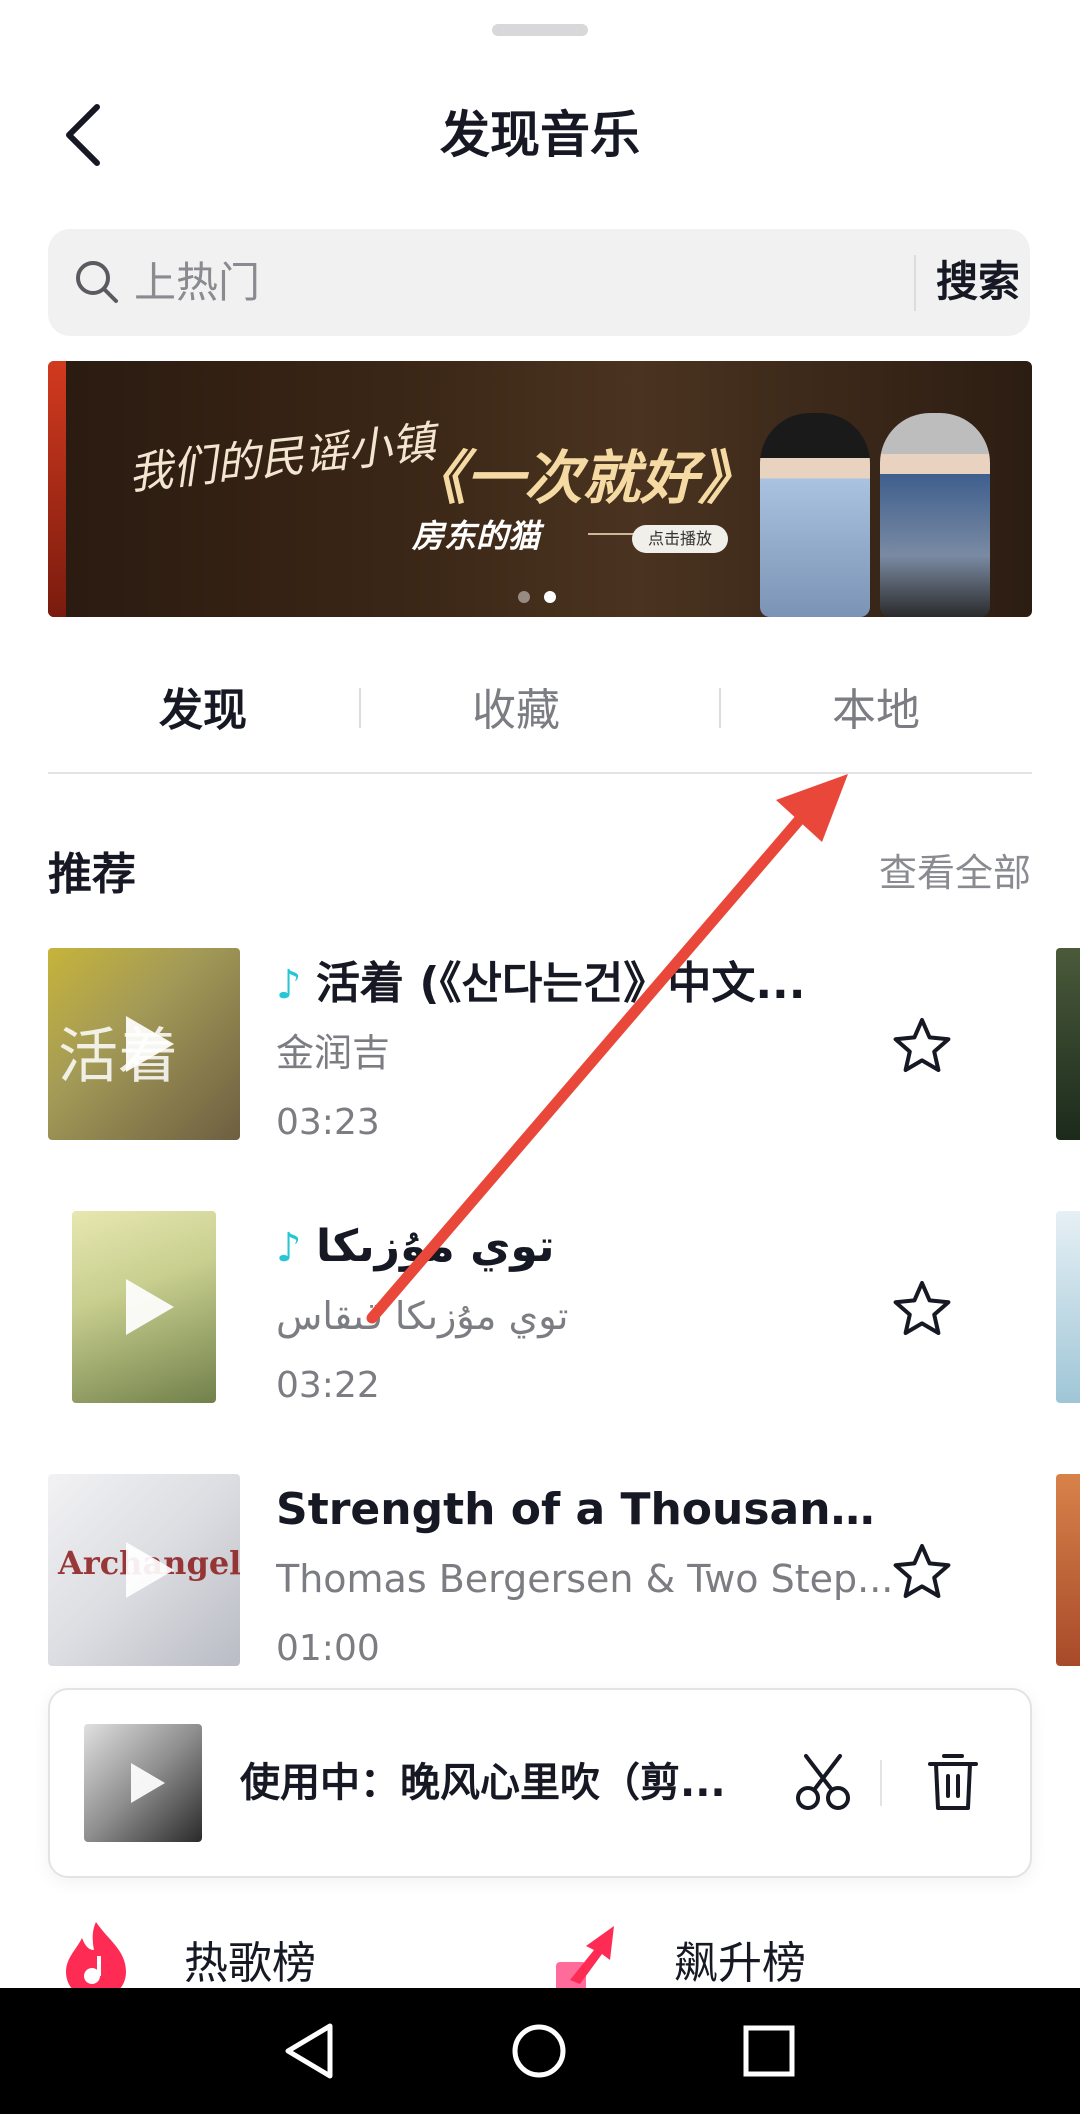 This screenshot has width=1080, height=2114. What do you see at coordinates (955, 869) in the screenshot?
I see `see-all-link: 查看全部` at bounding box center [955, 869].